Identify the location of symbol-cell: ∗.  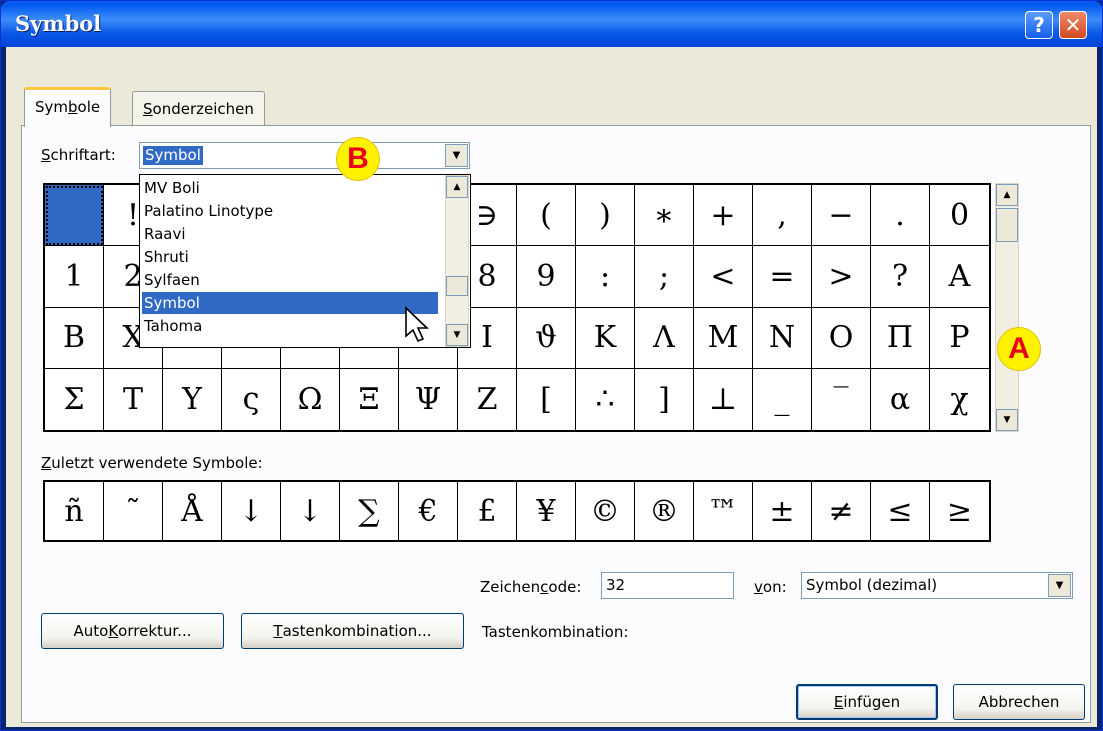
(664, 216).